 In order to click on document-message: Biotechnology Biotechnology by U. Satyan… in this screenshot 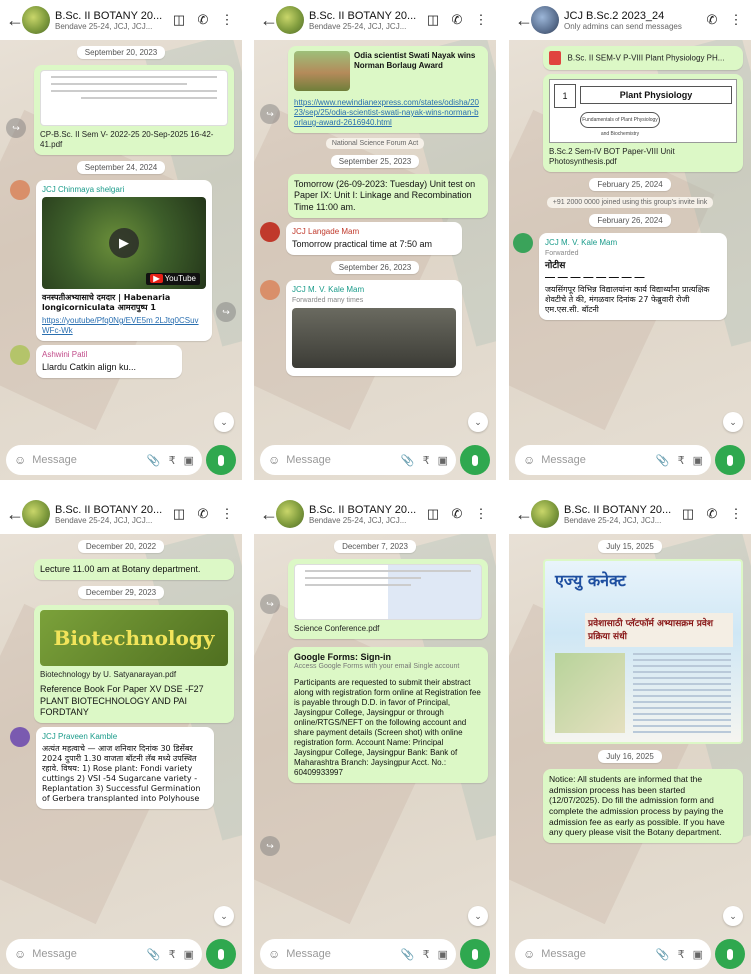, I will do `click(134, 664)`.